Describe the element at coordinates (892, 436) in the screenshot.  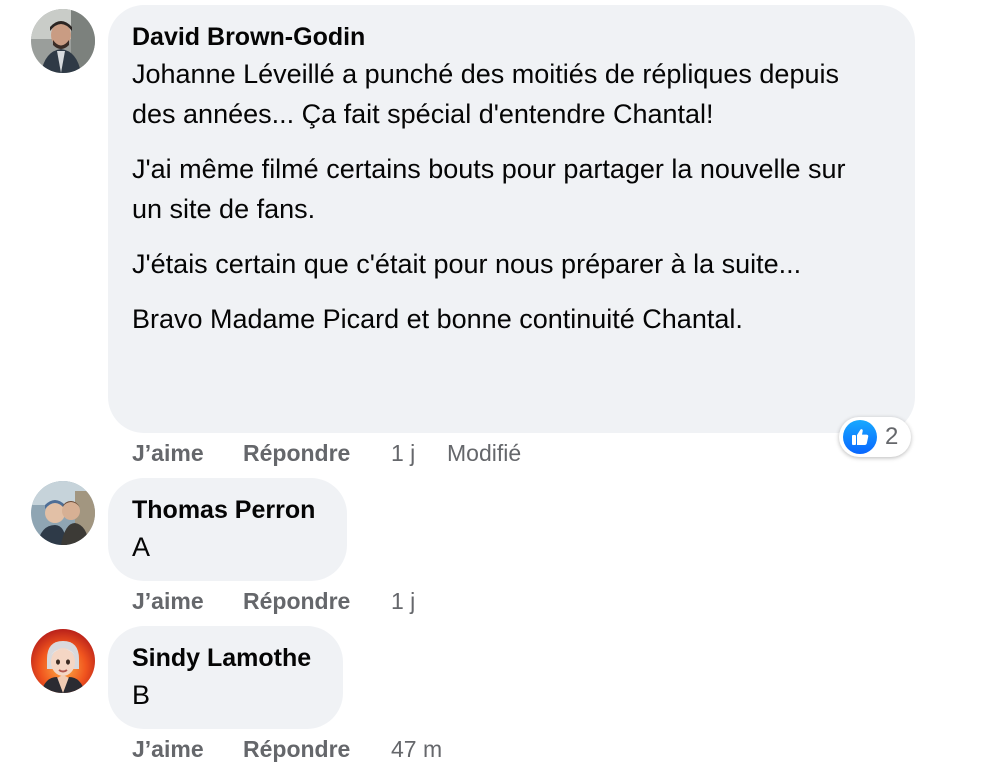
I see `reaction-count: 2` at that location.